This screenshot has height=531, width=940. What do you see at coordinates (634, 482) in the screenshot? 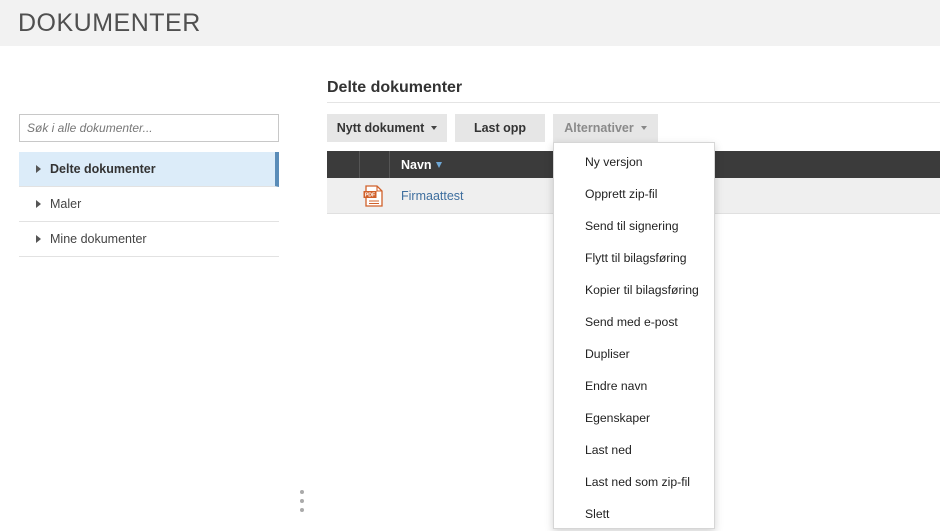
I see `menu-item-download-zip: Last ned som zip-fil` at bounding box center [634, 482].